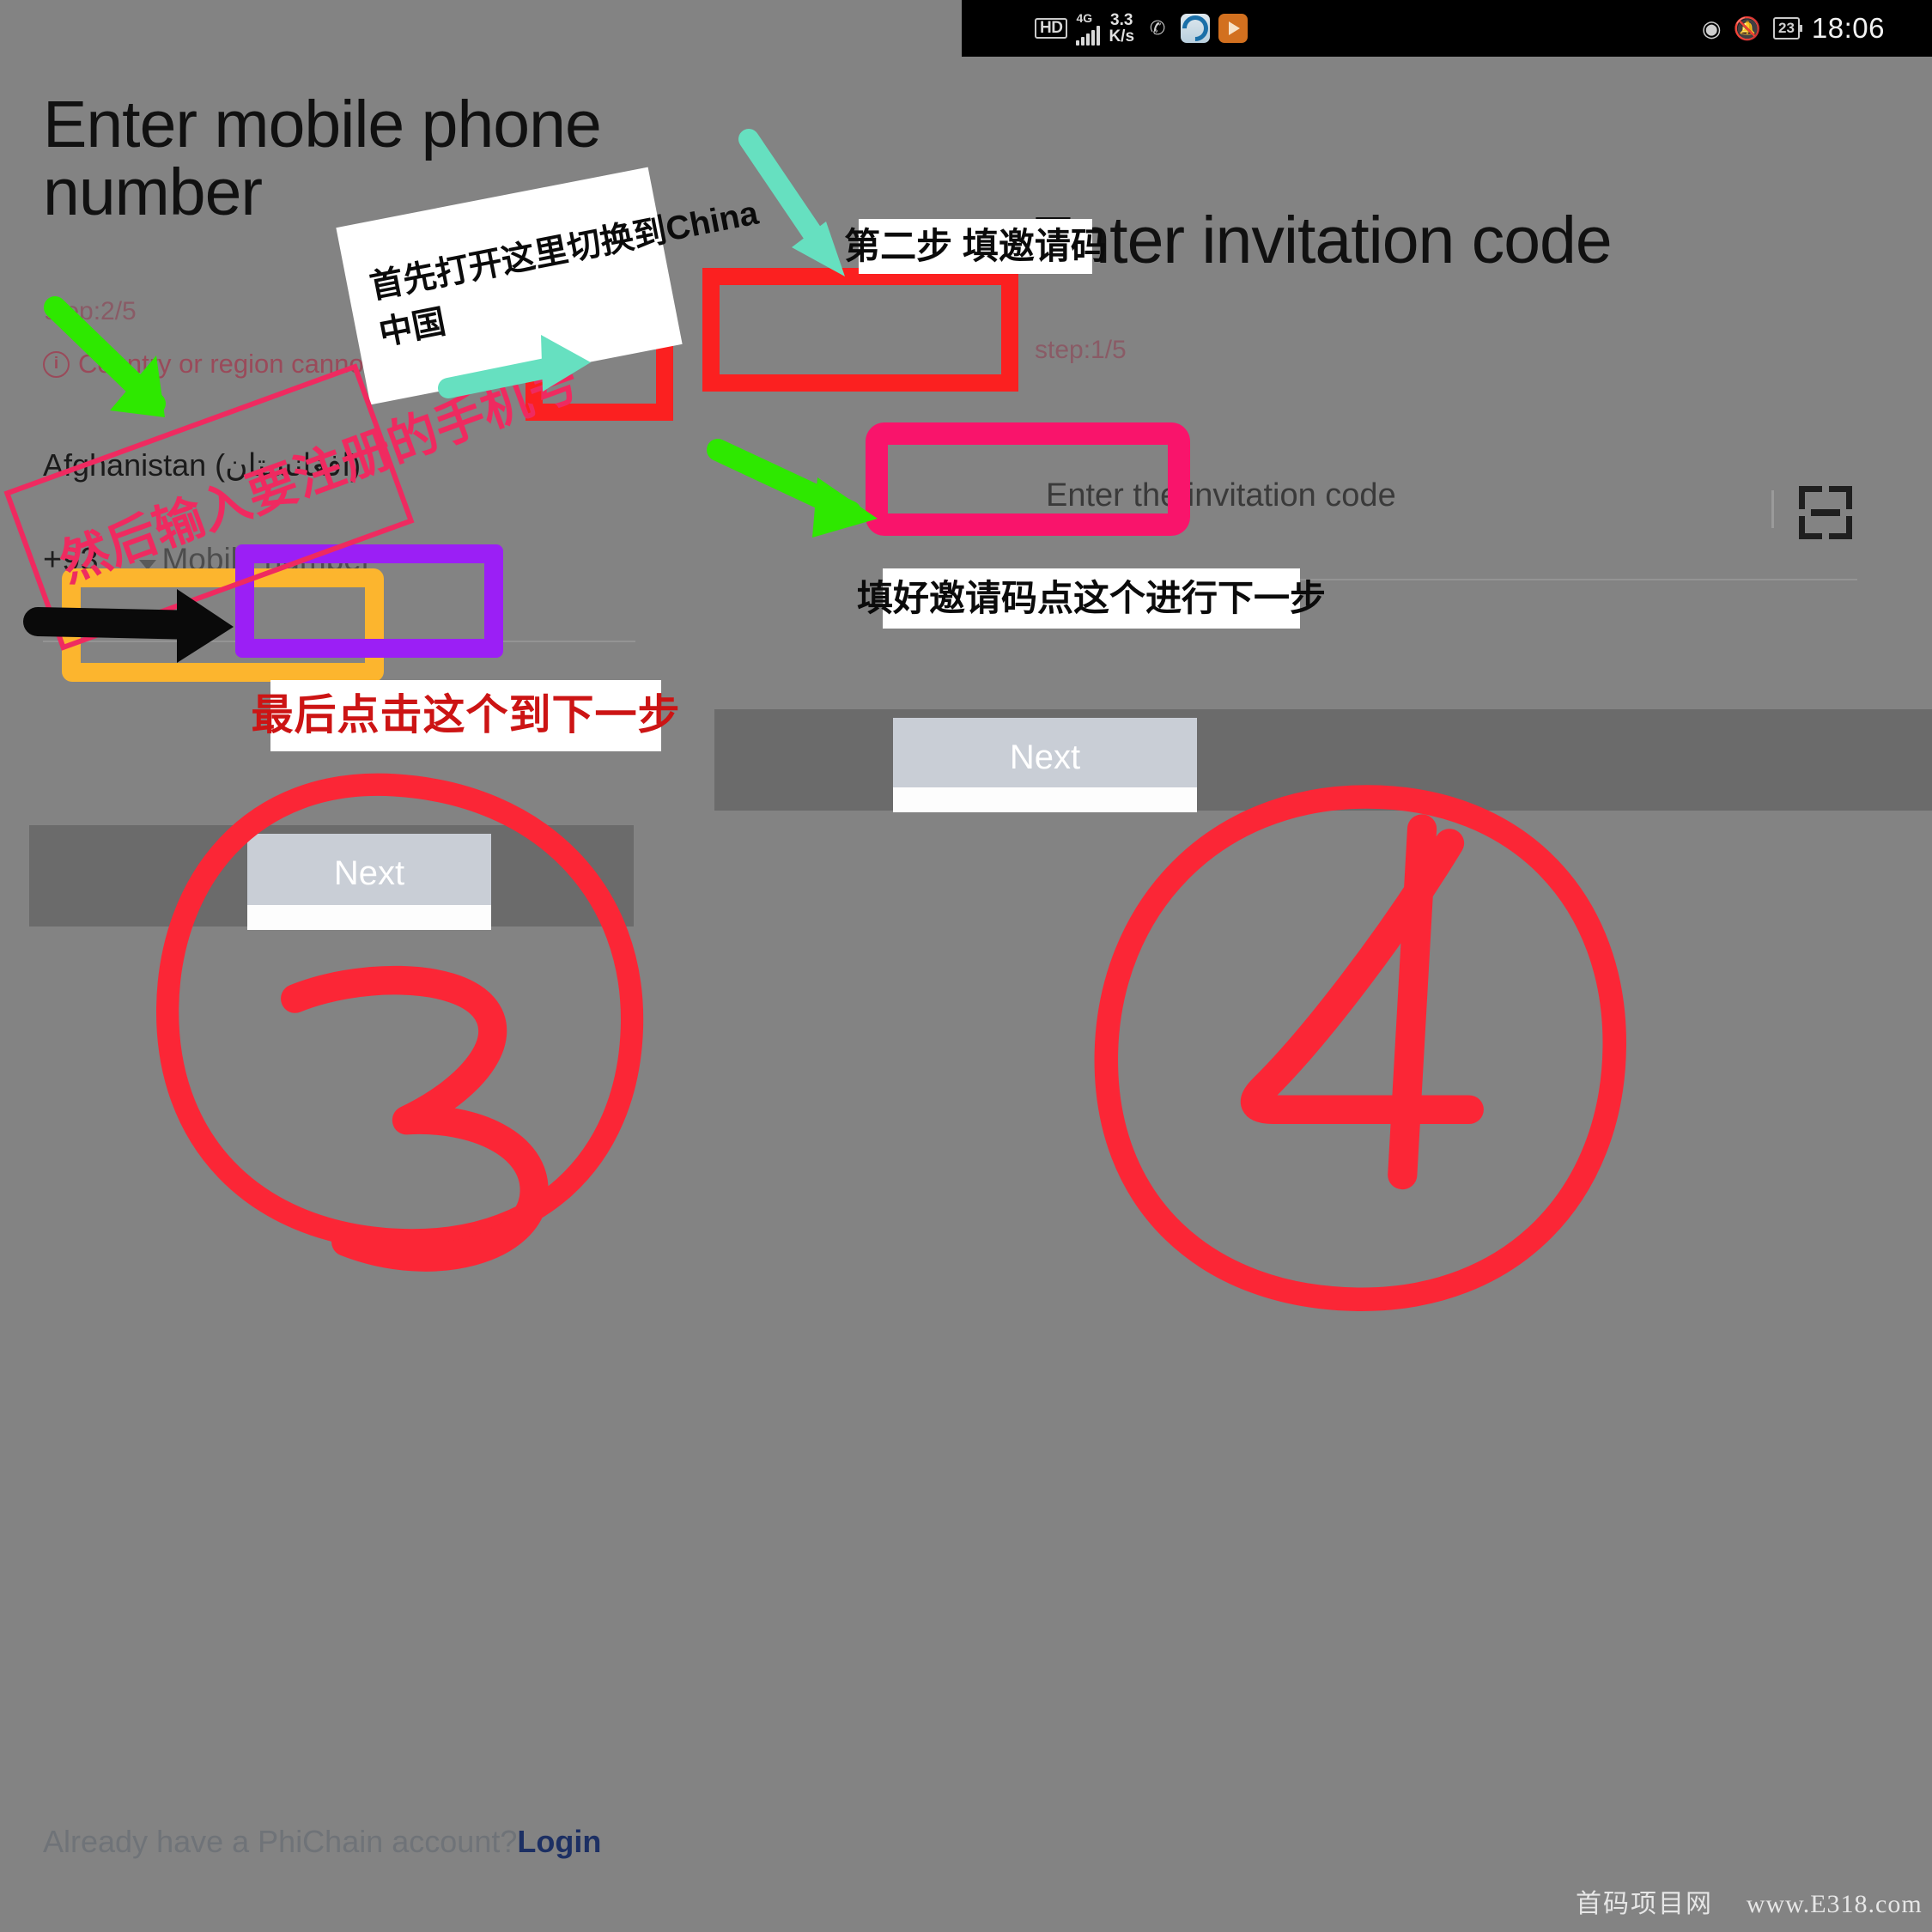  What do you see at coordinates (1122, 36) in the screenshot?
I see `data-speed-unit: K/s` at bounding box center [1122, 36].